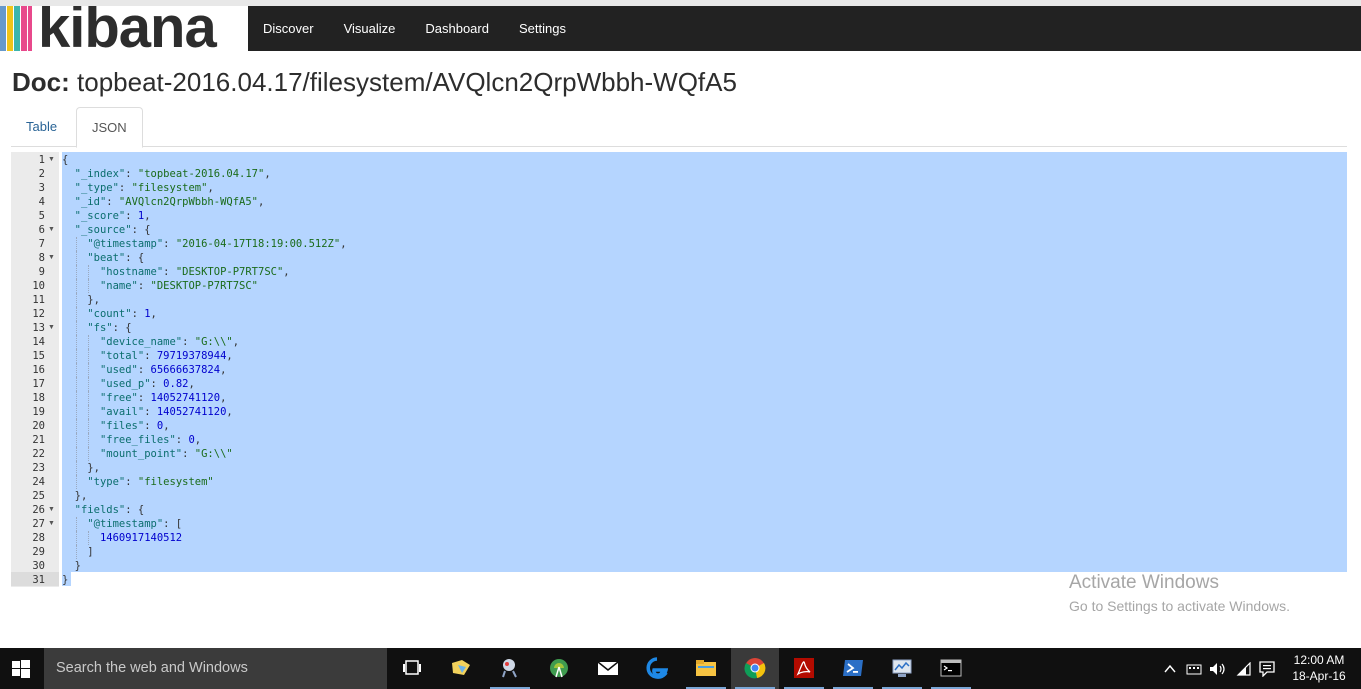 The width and height of the screenshot is (1361, 689). I want to click on code-line: "name": "DESKTOP-P7RT7SC", so click(178, 286).